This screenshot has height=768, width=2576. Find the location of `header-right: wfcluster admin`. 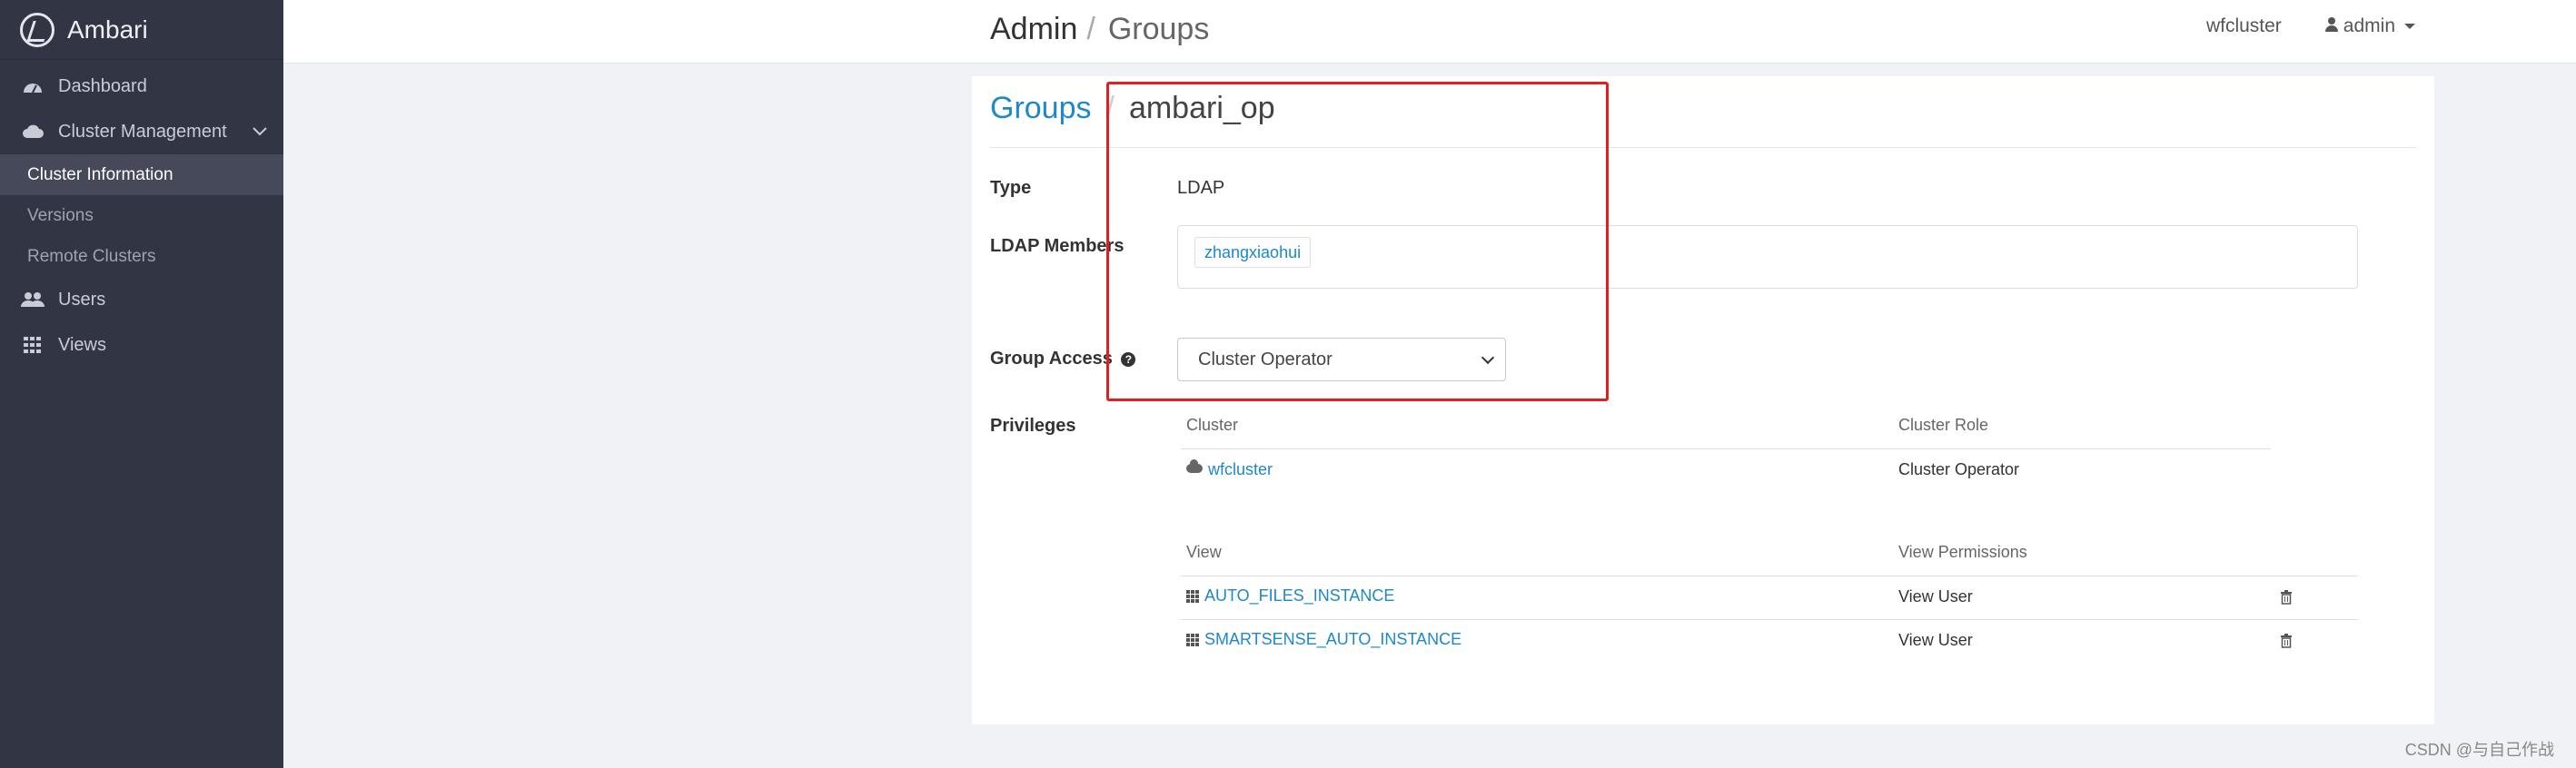

header-right: wfcluster admin is located at coordinates (2310, 26).